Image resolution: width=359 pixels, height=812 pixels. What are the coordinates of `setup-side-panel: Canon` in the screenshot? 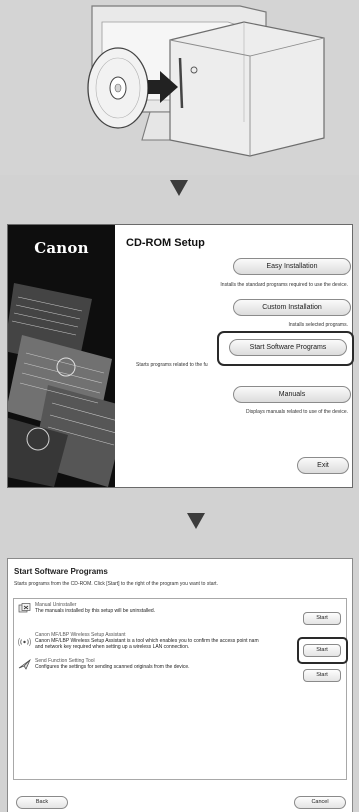 It's located at (61, 356).